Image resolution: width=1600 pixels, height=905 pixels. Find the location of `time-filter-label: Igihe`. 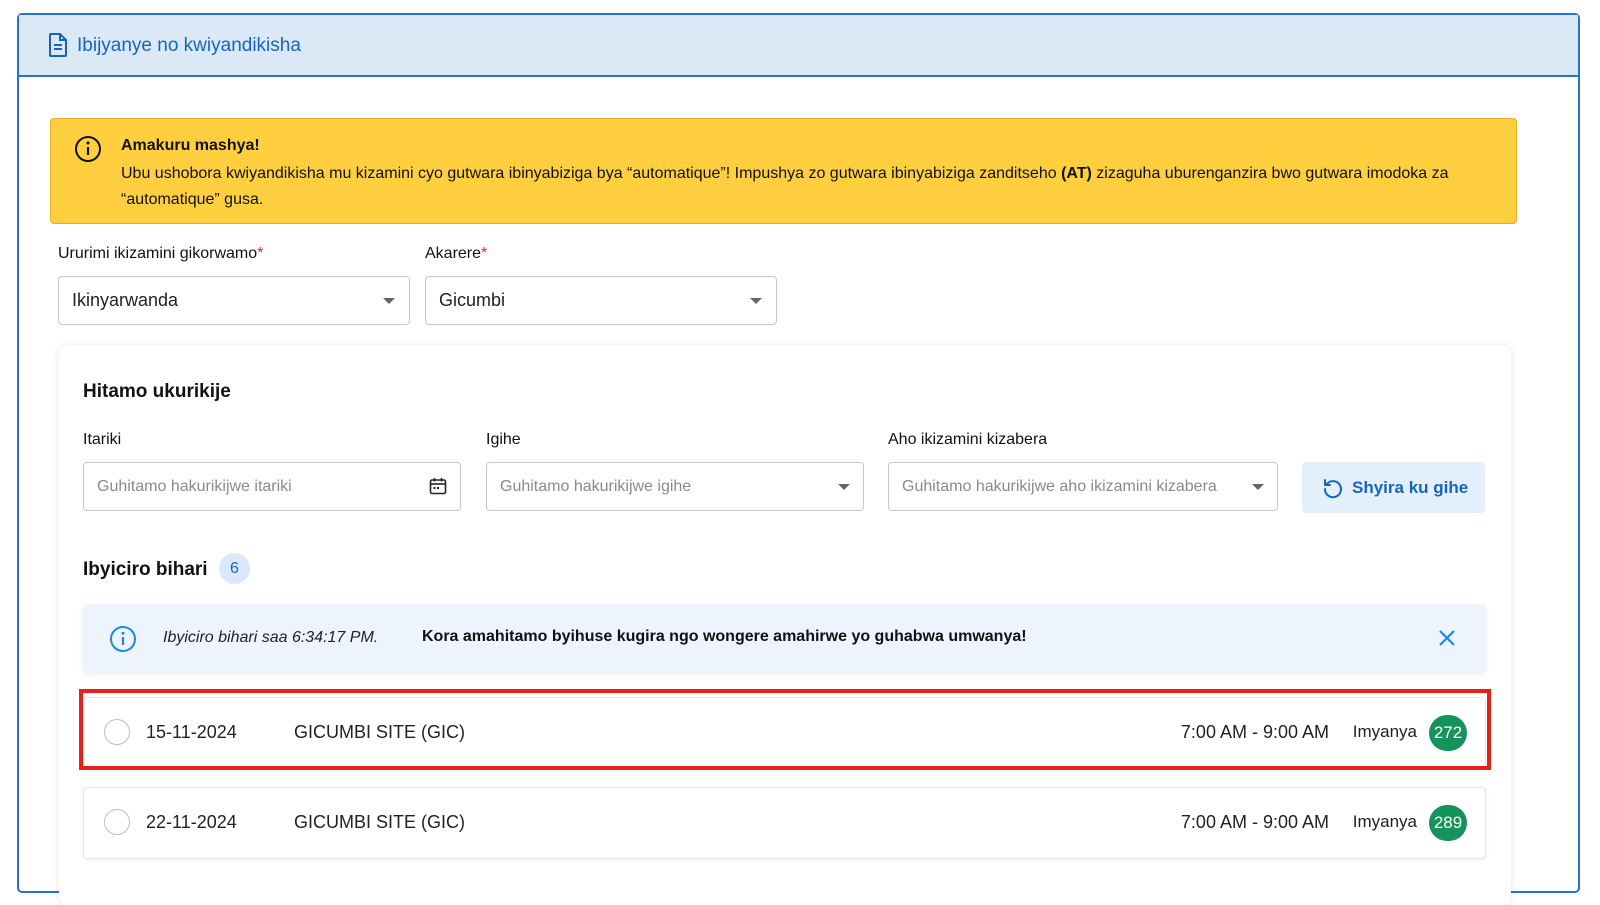

time-filter-label: Igihe is located at coordinates (503, 439).